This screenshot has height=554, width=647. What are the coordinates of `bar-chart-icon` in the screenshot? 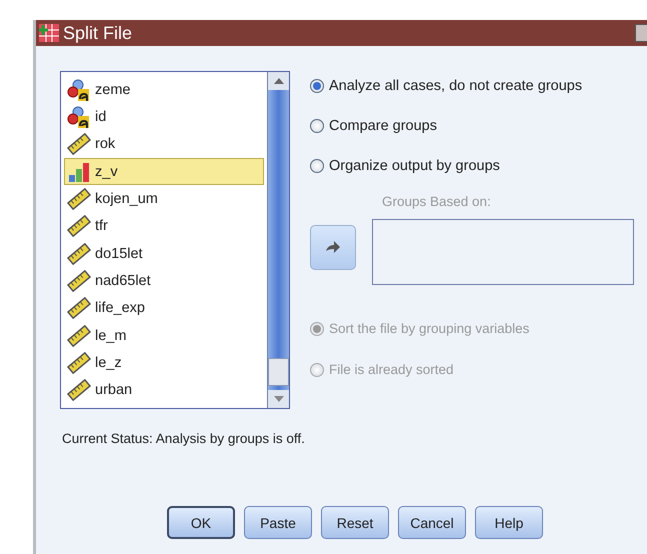 It's located at (79, 171).